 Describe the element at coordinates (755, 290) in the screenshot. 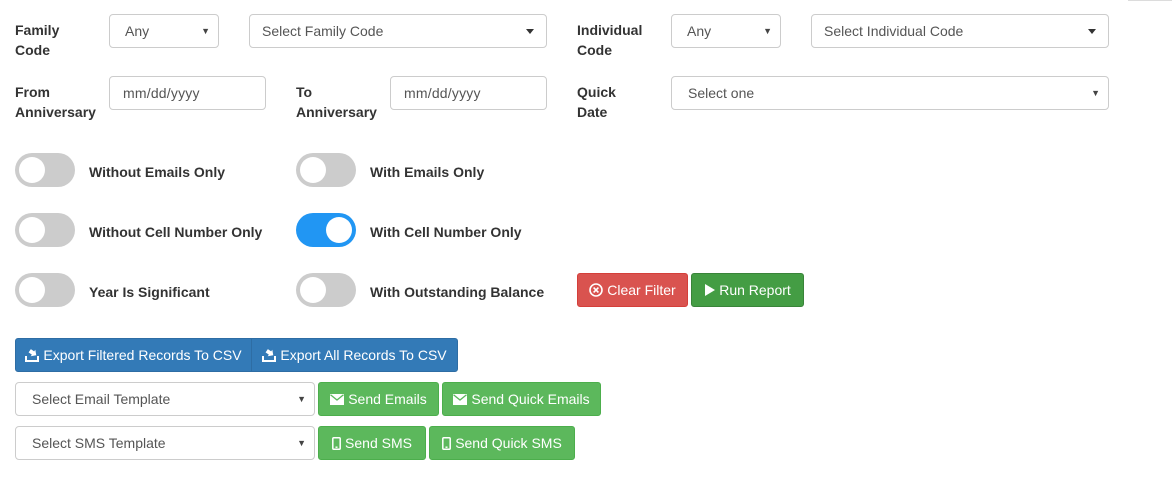

I see `run-report-label: Run Report` at that location.